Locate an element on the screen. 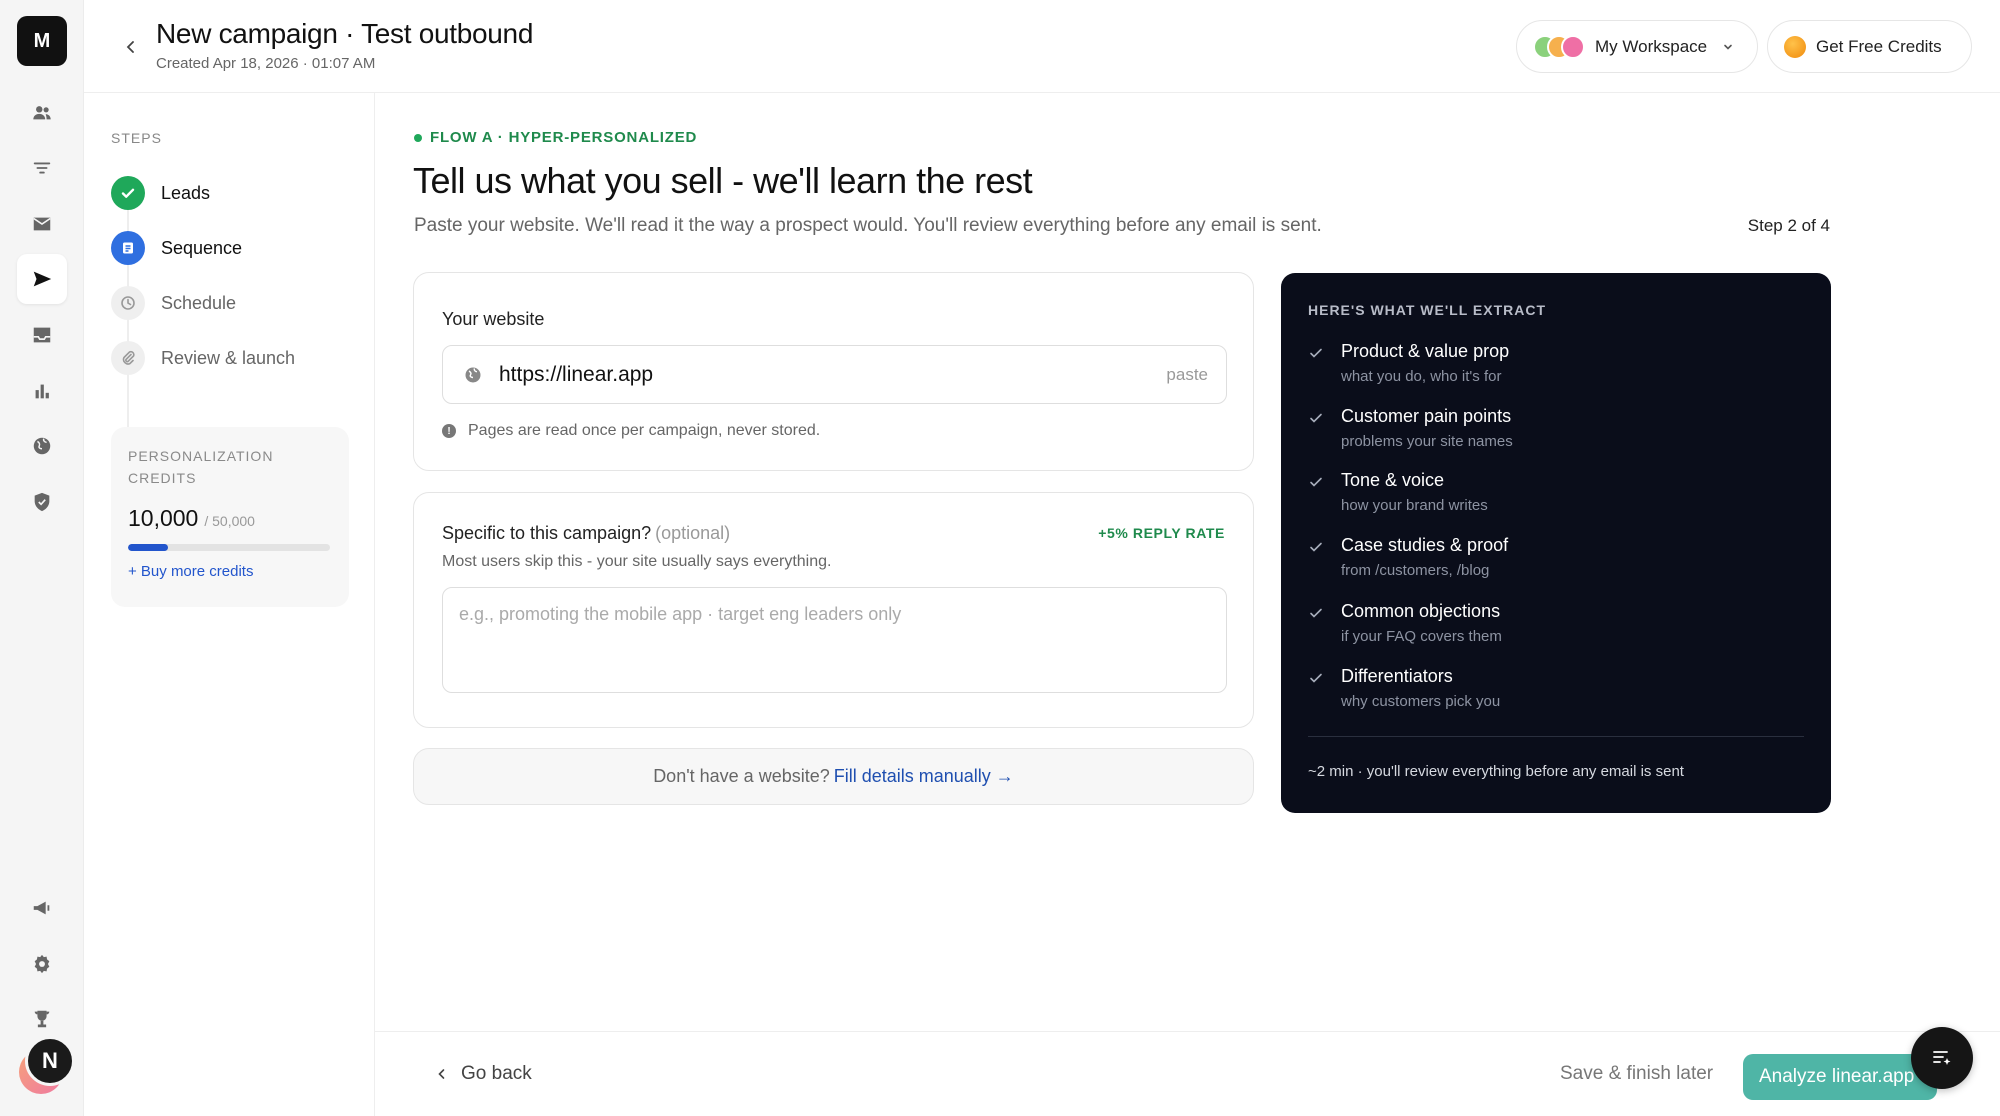 The image size is (2000, 1116). chevron-down-icon is located at coordinates (1728, 47).